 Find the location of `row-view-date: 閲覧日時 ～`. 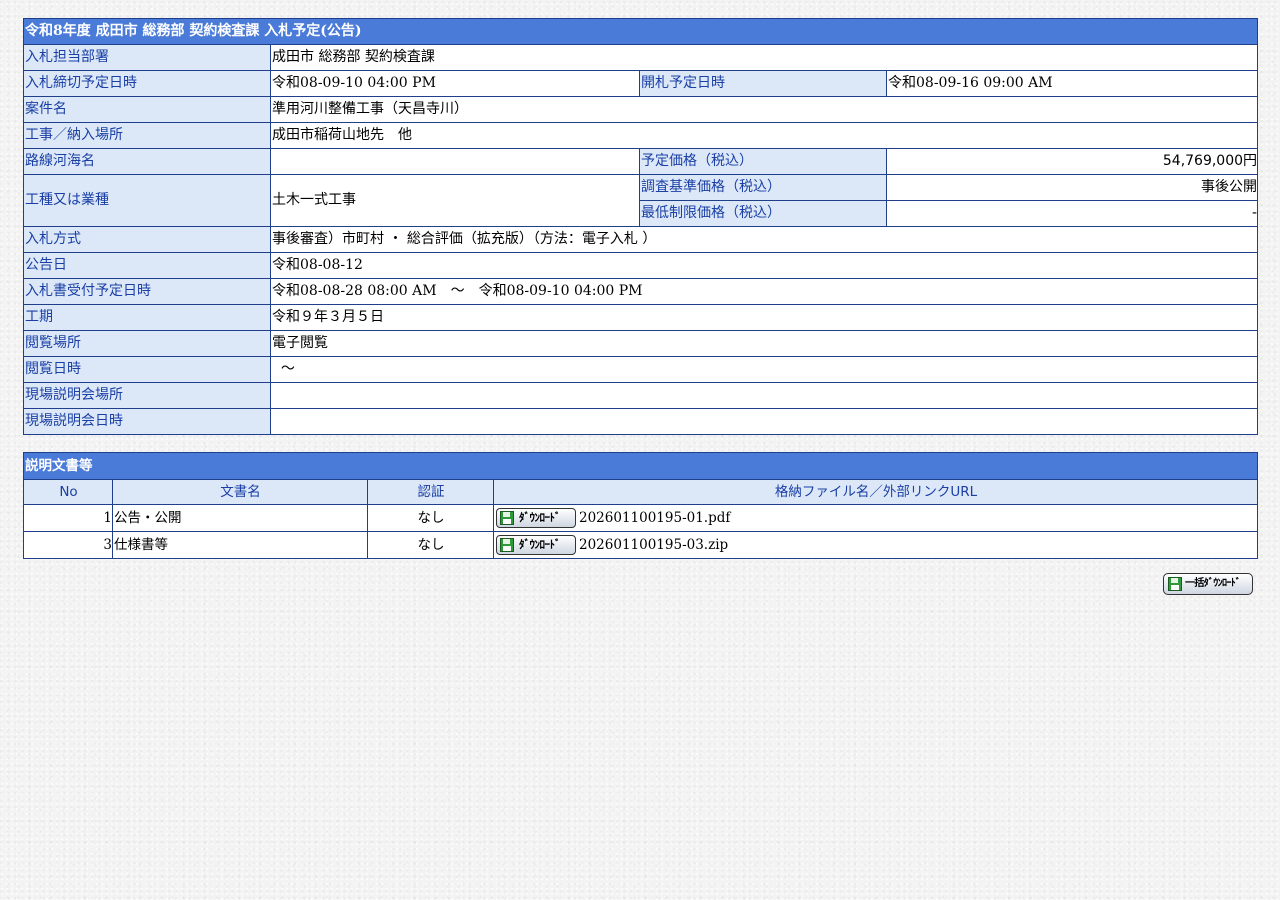

row-view-date: 閲覧日時 ～ is located at coordinates (641, 369).